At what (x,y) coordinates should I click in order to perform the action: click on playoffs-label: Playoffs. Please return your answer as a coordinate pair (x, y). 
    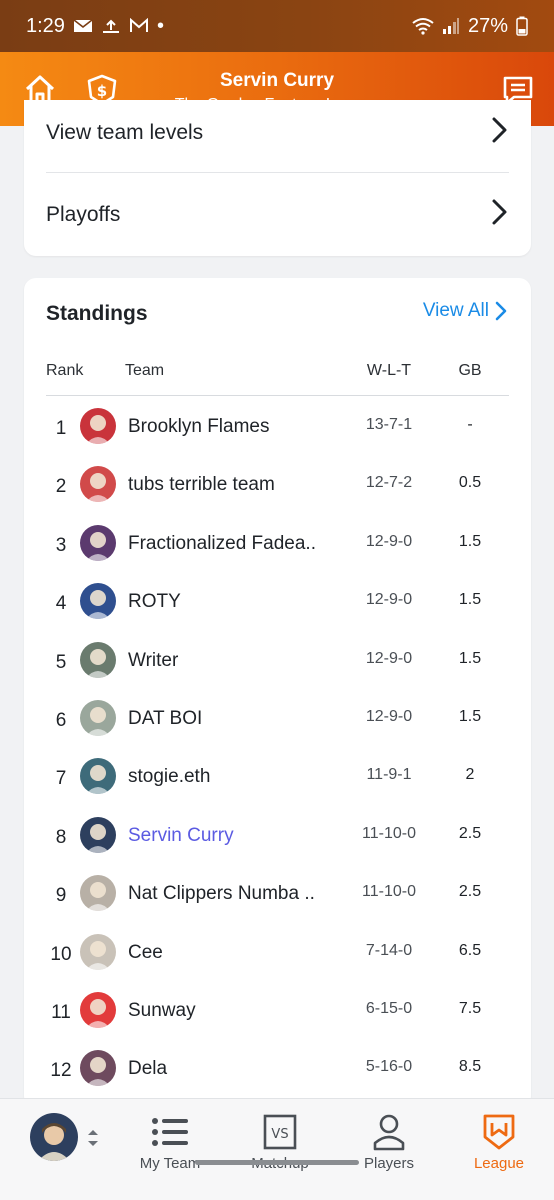
    Looking at the image, I should click on (83, 214).